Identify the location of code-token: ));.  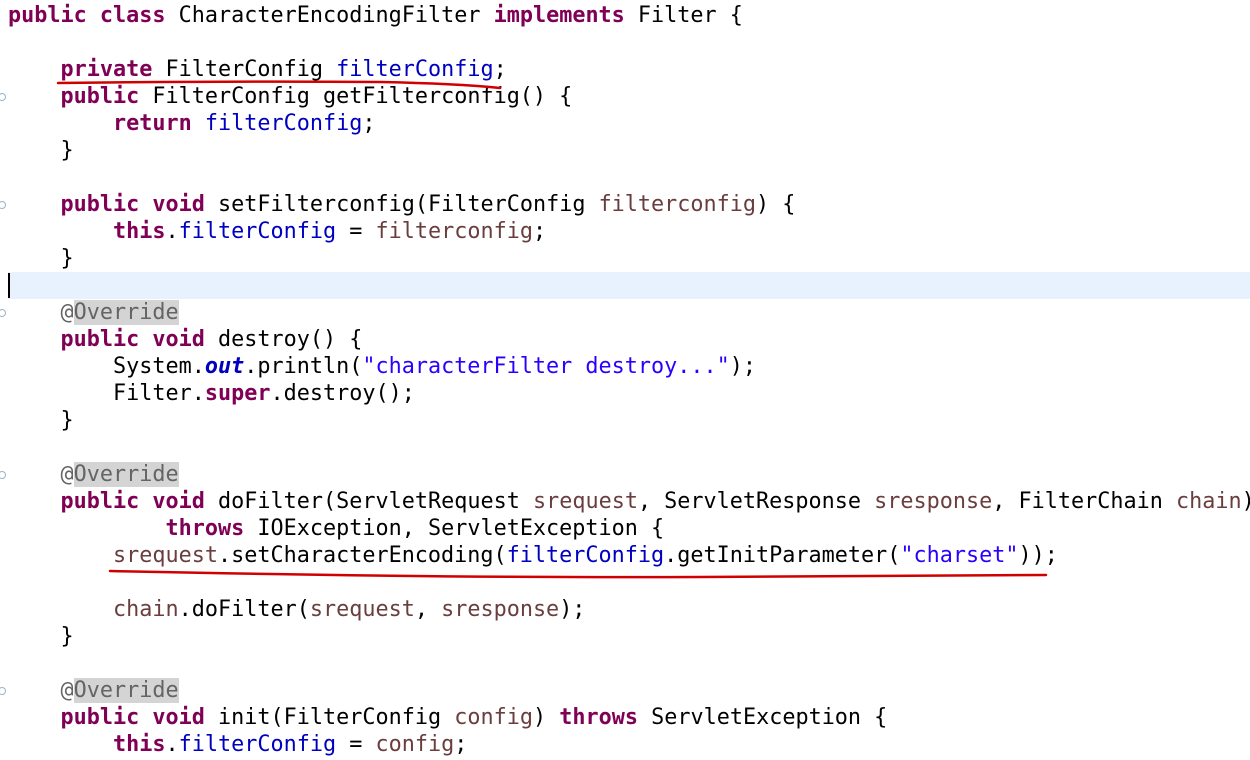
(1038, 555).